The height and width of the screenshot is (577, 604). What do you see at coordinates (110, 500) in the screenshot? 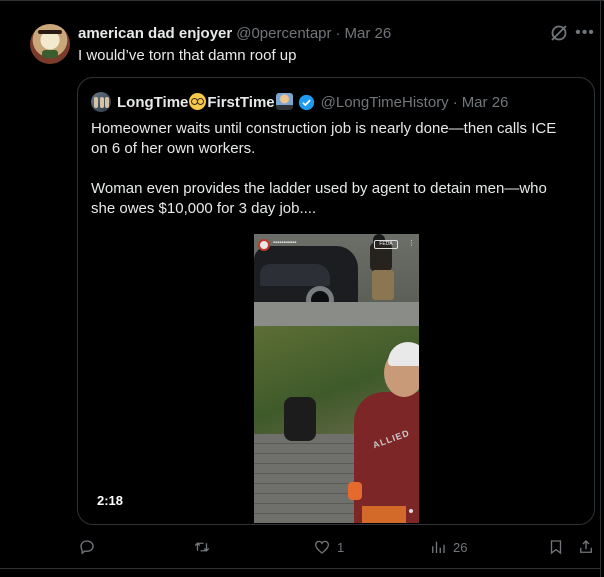
I see `video-duration: 2:18` at bounding box center [110, 500].